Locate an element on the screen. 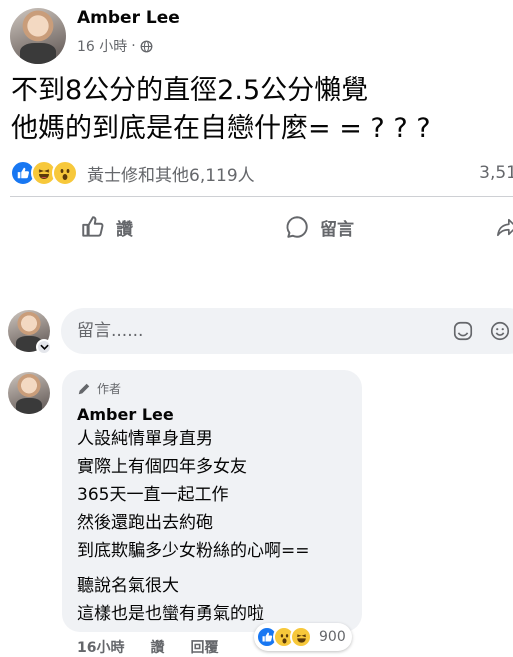 The height and width of the screenshot is (657, 513). comment-label: 留言 is located at coordinates (337, 229).